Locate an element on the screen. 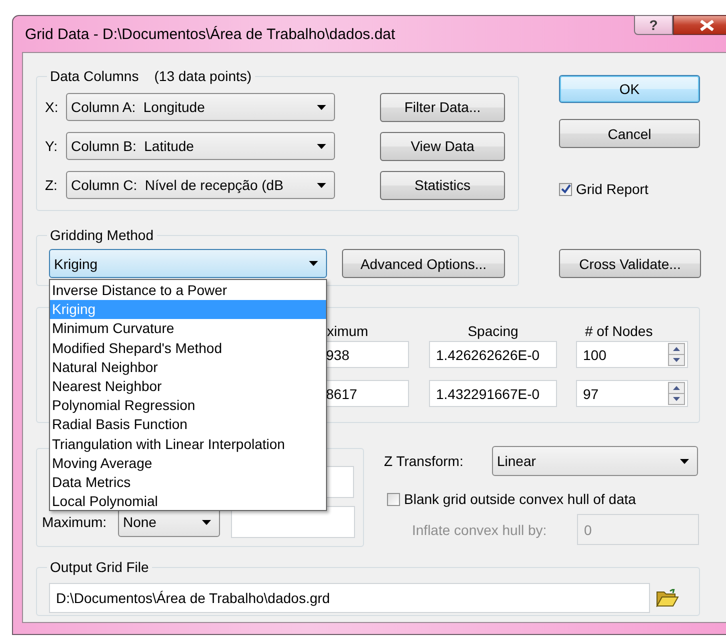  dropdown-option: Triangulation with Linear Interpolation is located at coordinates (188, 444).